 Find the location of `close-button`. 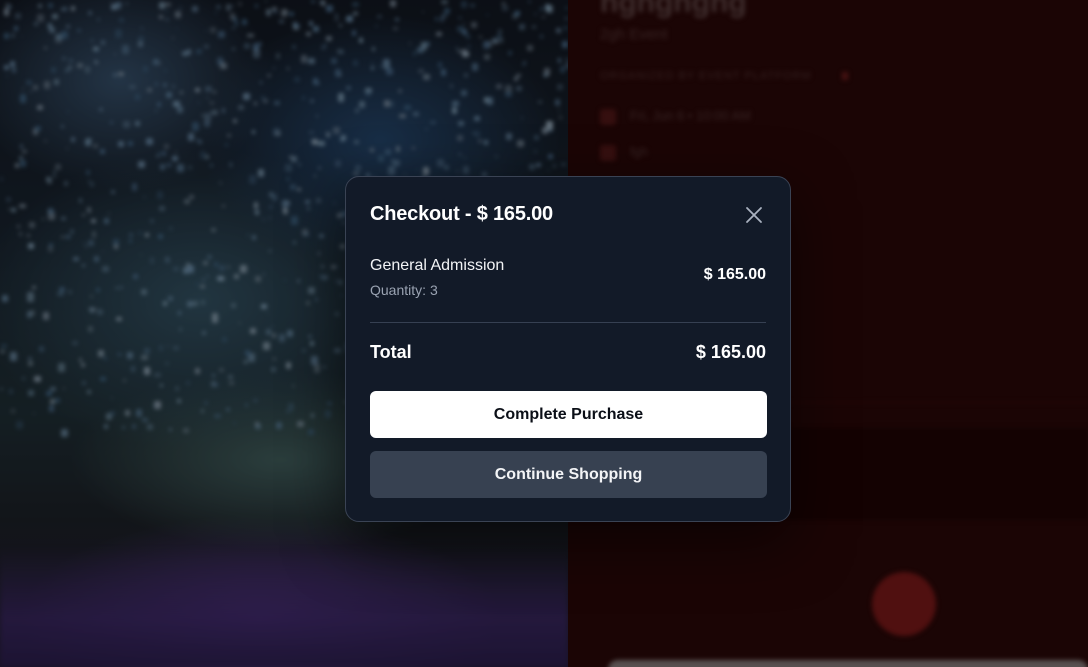

close-button is located at coordinates (754, 215).